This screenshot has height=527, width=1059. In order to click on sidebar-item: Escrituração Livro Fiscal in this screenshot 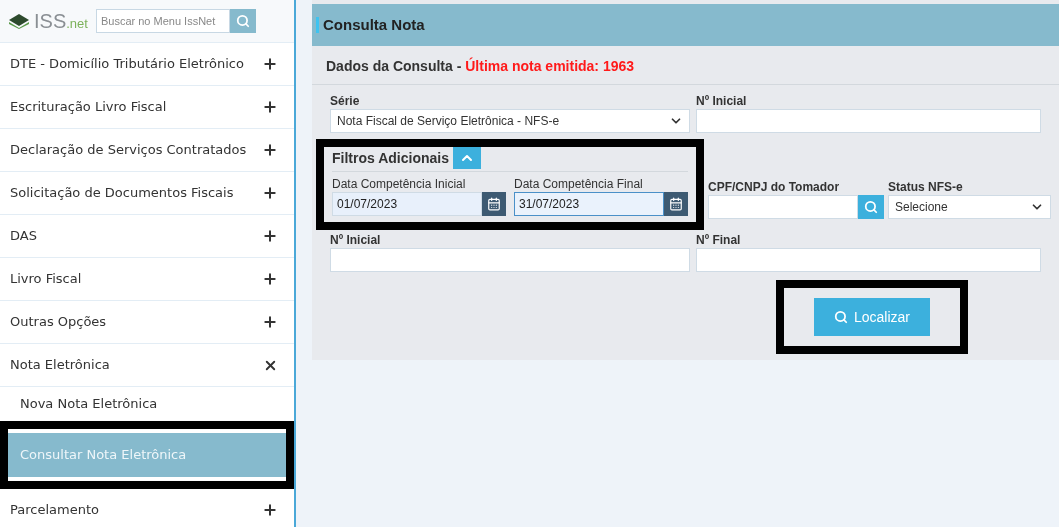, I will do `click(147, 107)`.